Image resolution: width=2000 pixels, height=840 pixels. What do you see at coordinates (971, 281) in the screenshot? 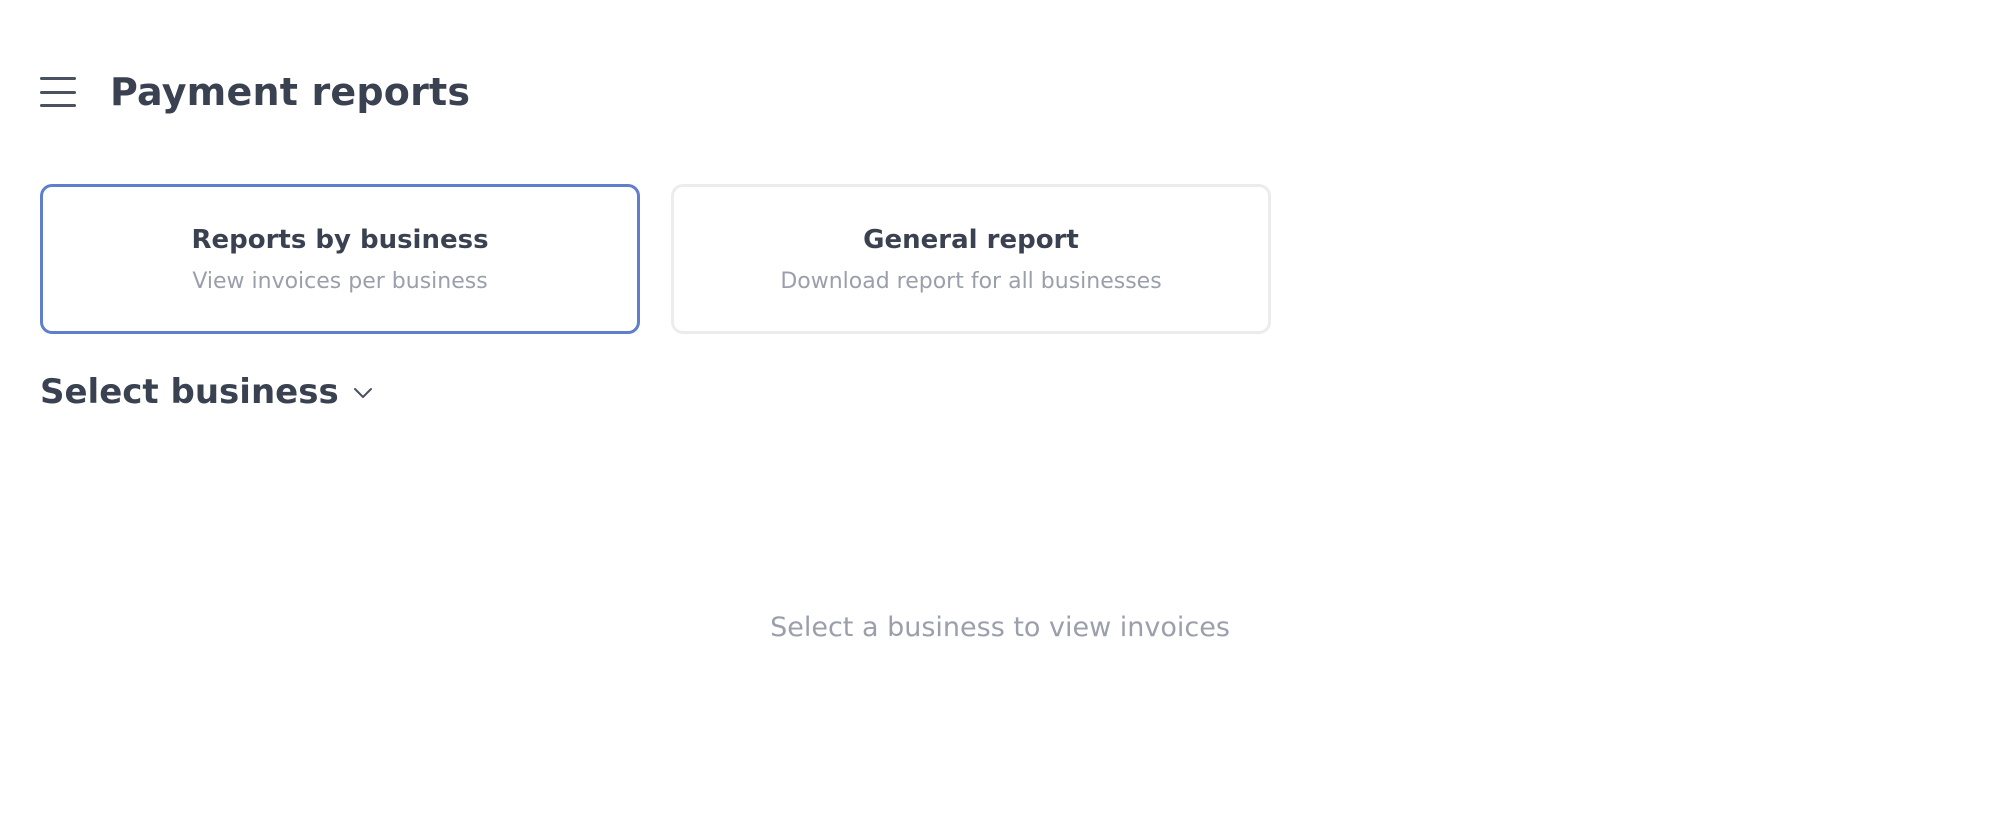
I see `card-subtitle: Download report for all businesses` at bounding box center [971, 281].